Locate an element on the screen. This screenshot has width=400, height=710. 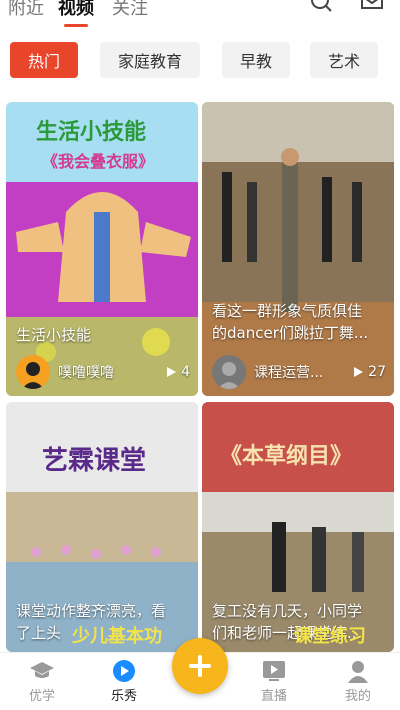
profile-icon is located at coordinates (358, 671).